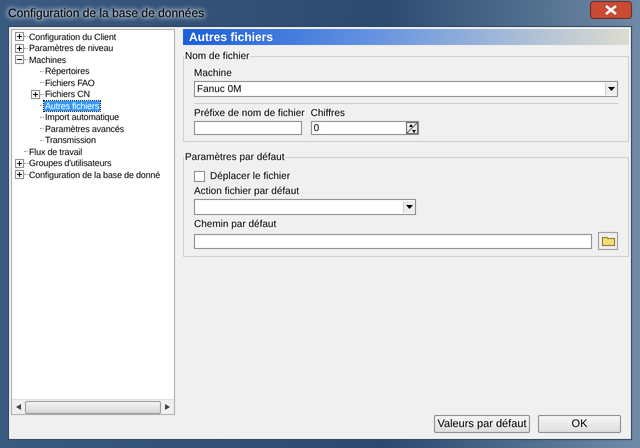  What do you see at coordinates (70, 163) in the screenshot?
I see `tree-item: Groupes d'utilisateurs` at bounding box center [70, 163].